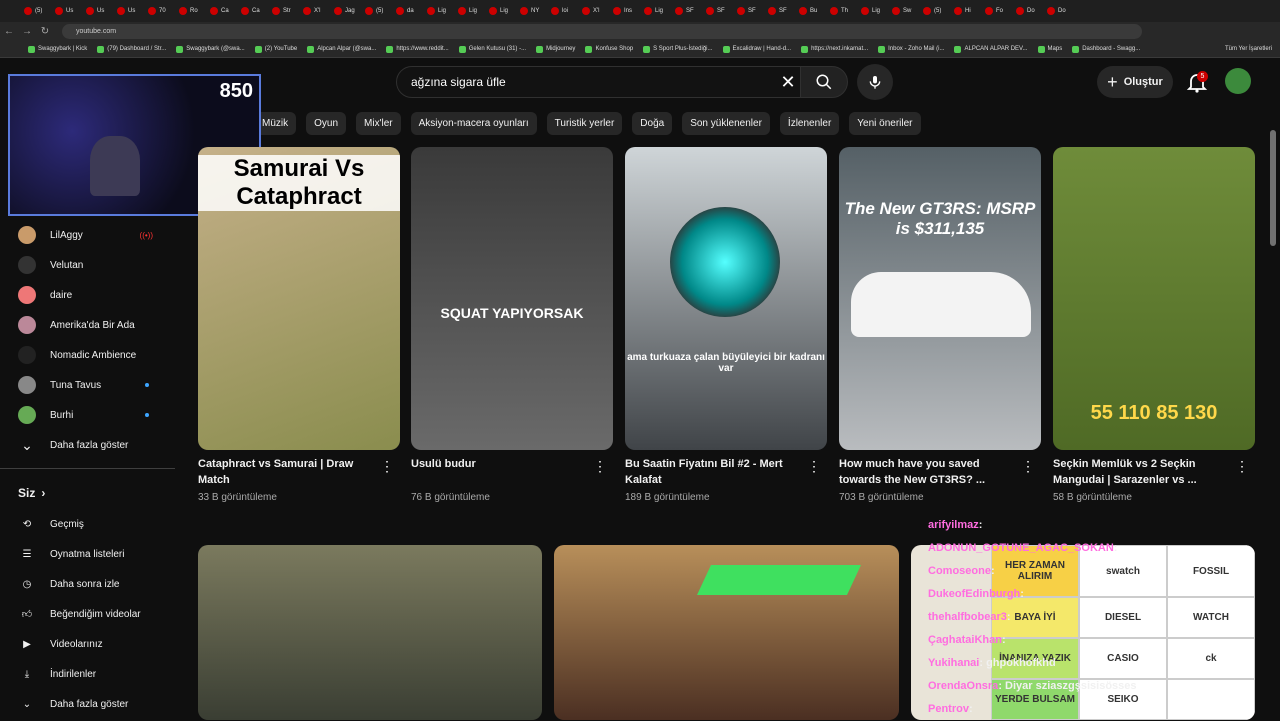 Image resolution: width=1280 pixels, height=721 pixels. What do you see at coordinates (87, 325) in the screenshot?
I see `subscription-item: Amerika'da Bir Ada` at bounding box center [87, 325].